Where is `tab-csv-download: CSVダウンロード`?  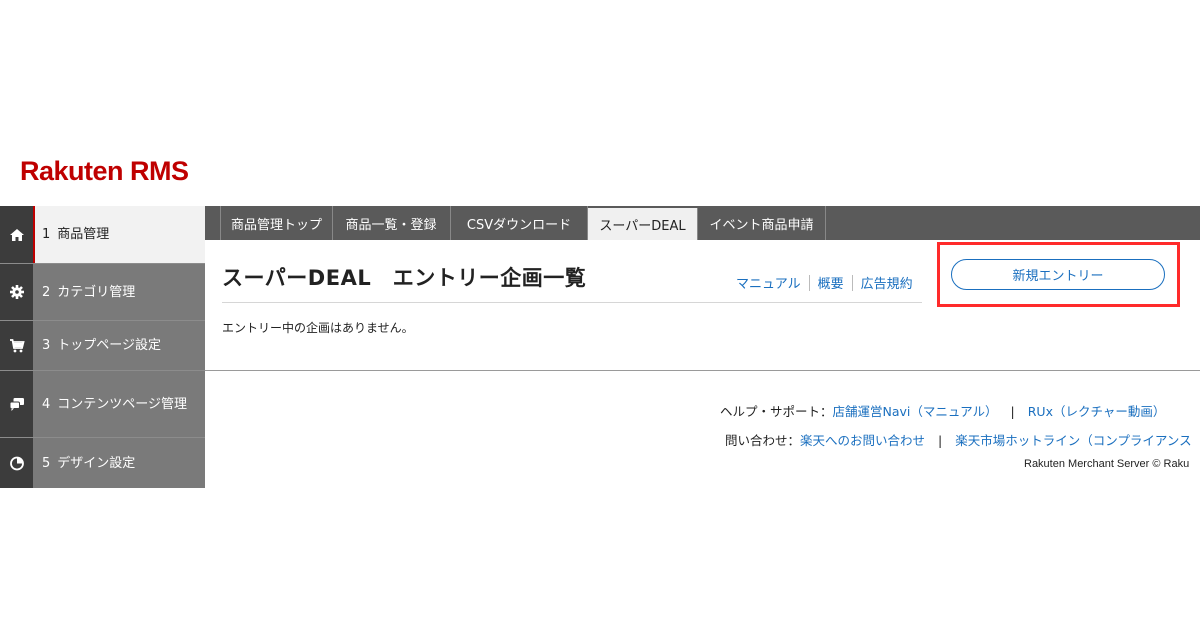 tab-csv-download: CSVダウンロード is located at coordinates (519, 223).